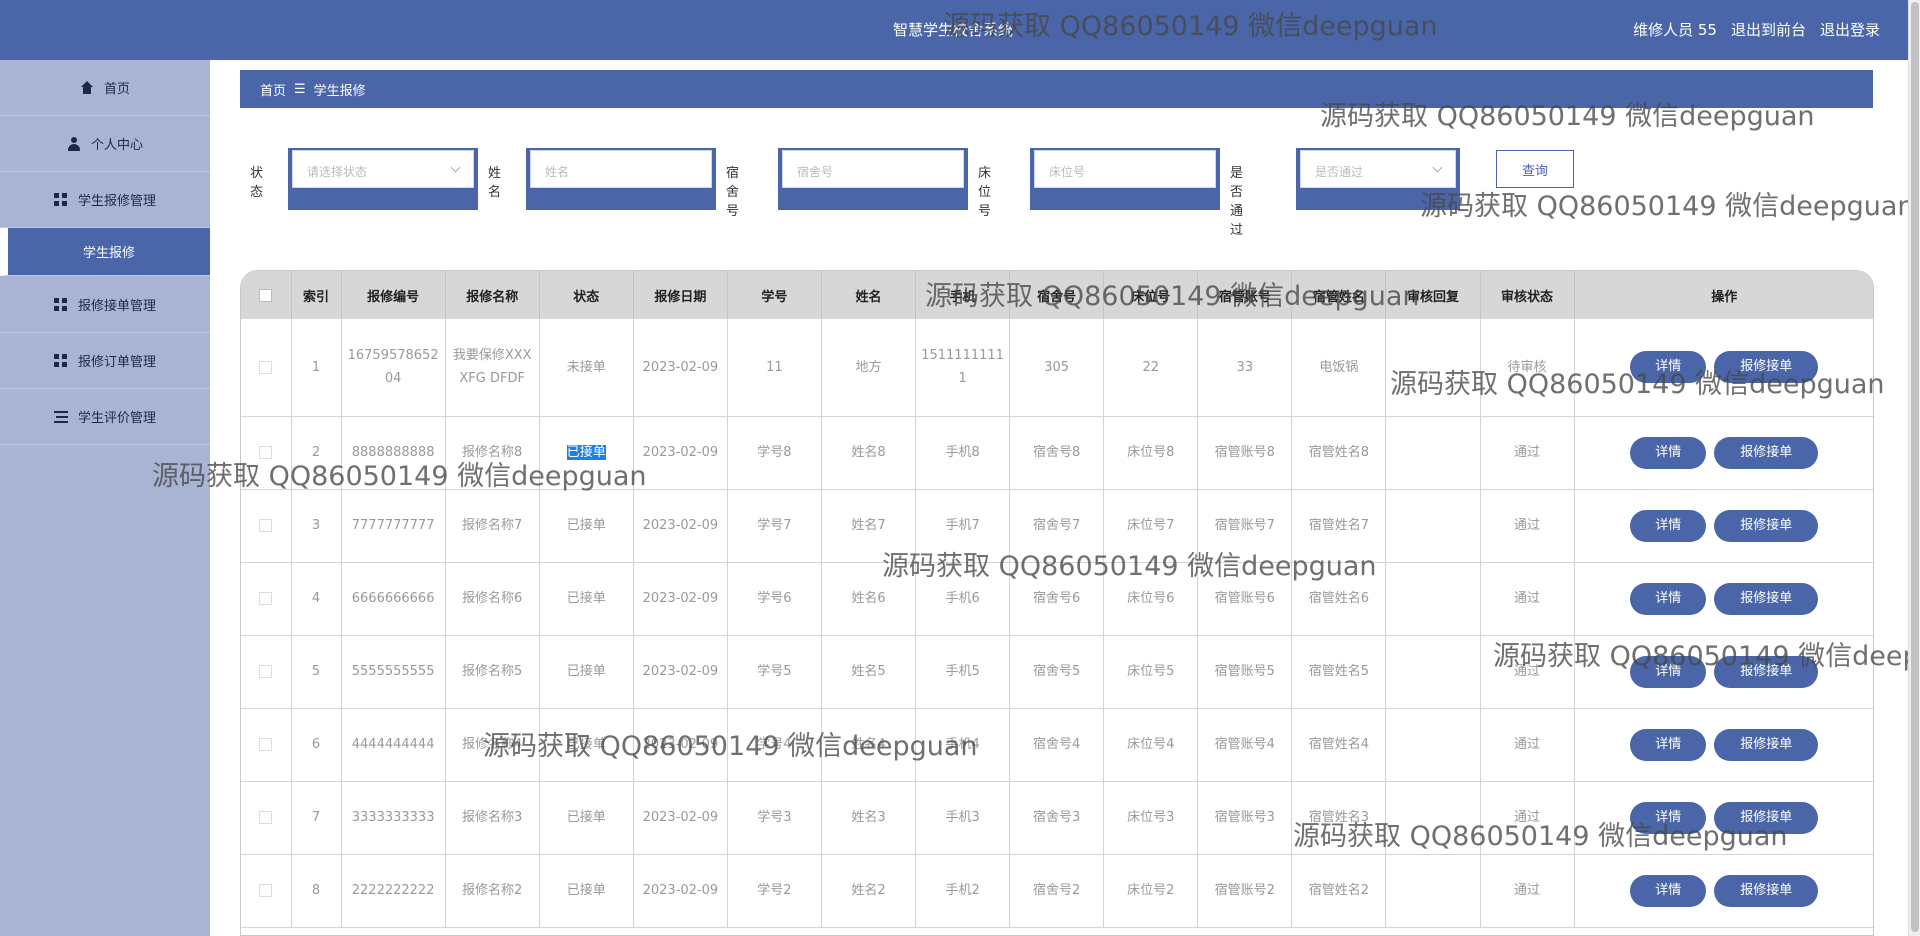  Describe the element at coordinates (60, 360) in the screenshot. I see `grid-icon` at that location.